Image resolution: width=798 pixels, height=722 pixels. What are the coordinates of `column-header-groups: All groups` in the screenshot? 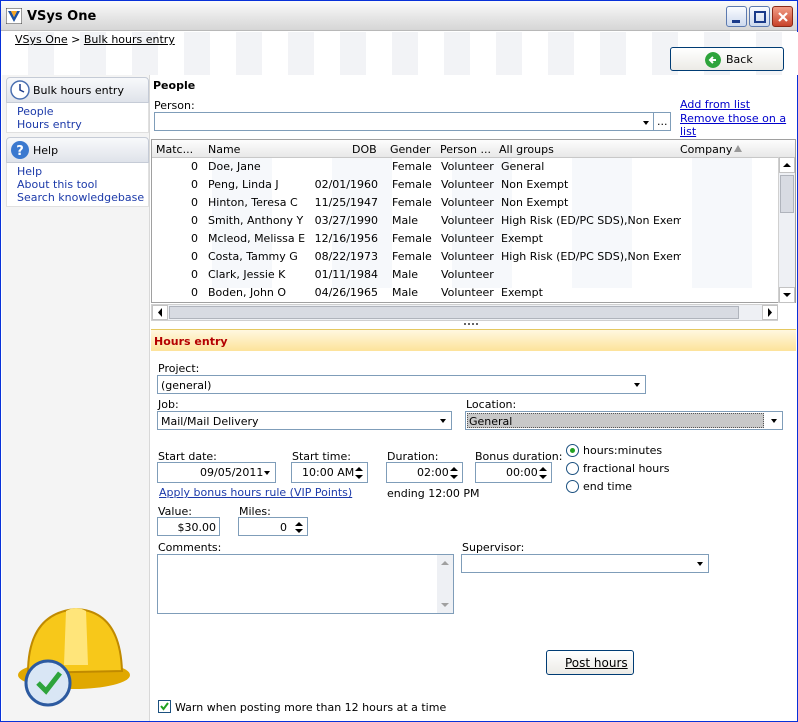 It's located at (559, 149).